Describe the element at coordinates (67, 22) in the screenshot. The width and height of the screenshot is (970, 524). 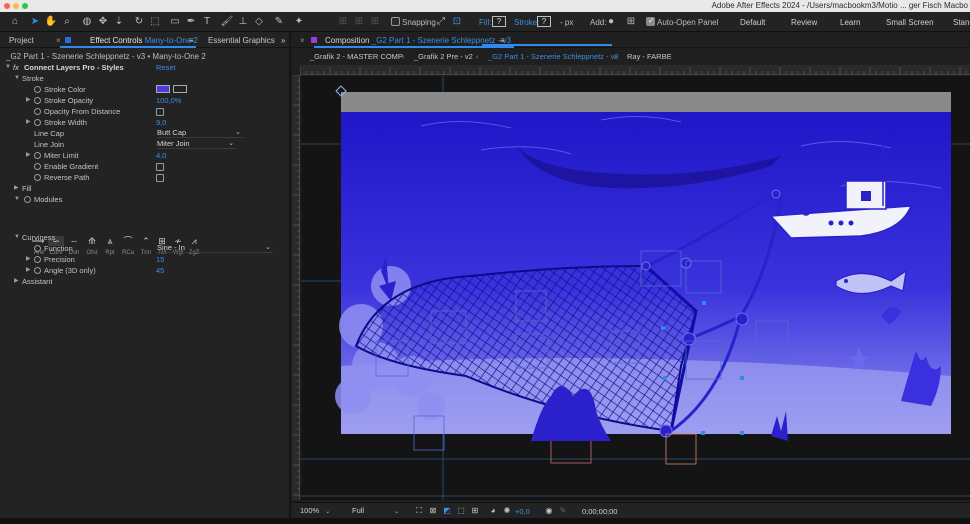
I see `zoom-tool-icon: ⌕` at that location.